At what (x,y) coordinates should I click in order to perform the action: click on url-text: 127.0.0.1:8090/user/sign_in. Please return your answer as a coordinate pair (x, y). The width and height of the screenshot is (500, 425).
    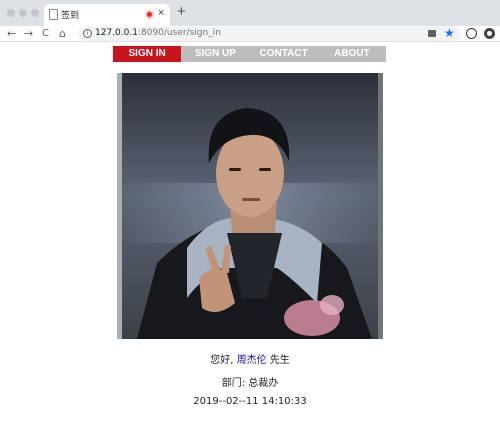
    Looking at the image, I should click on (158, 33).